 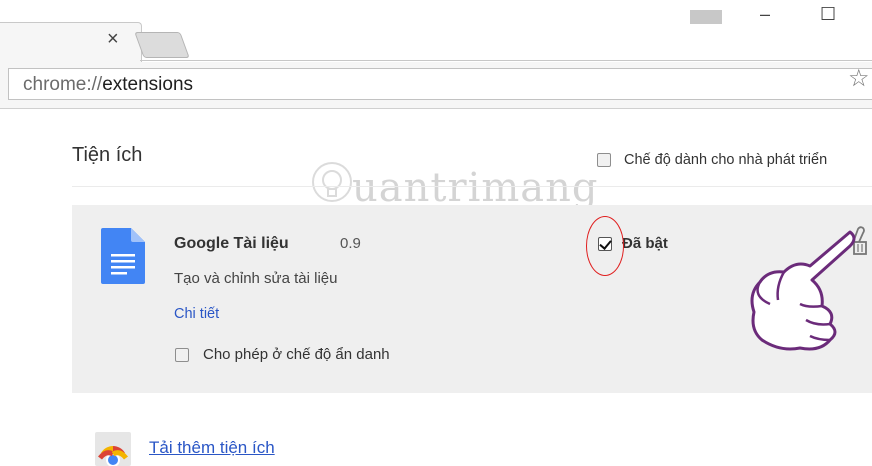 What do you see at coordinates (605, 246) in the screenshot?
I see `highlight-circle` at bounding box center [605, 246].